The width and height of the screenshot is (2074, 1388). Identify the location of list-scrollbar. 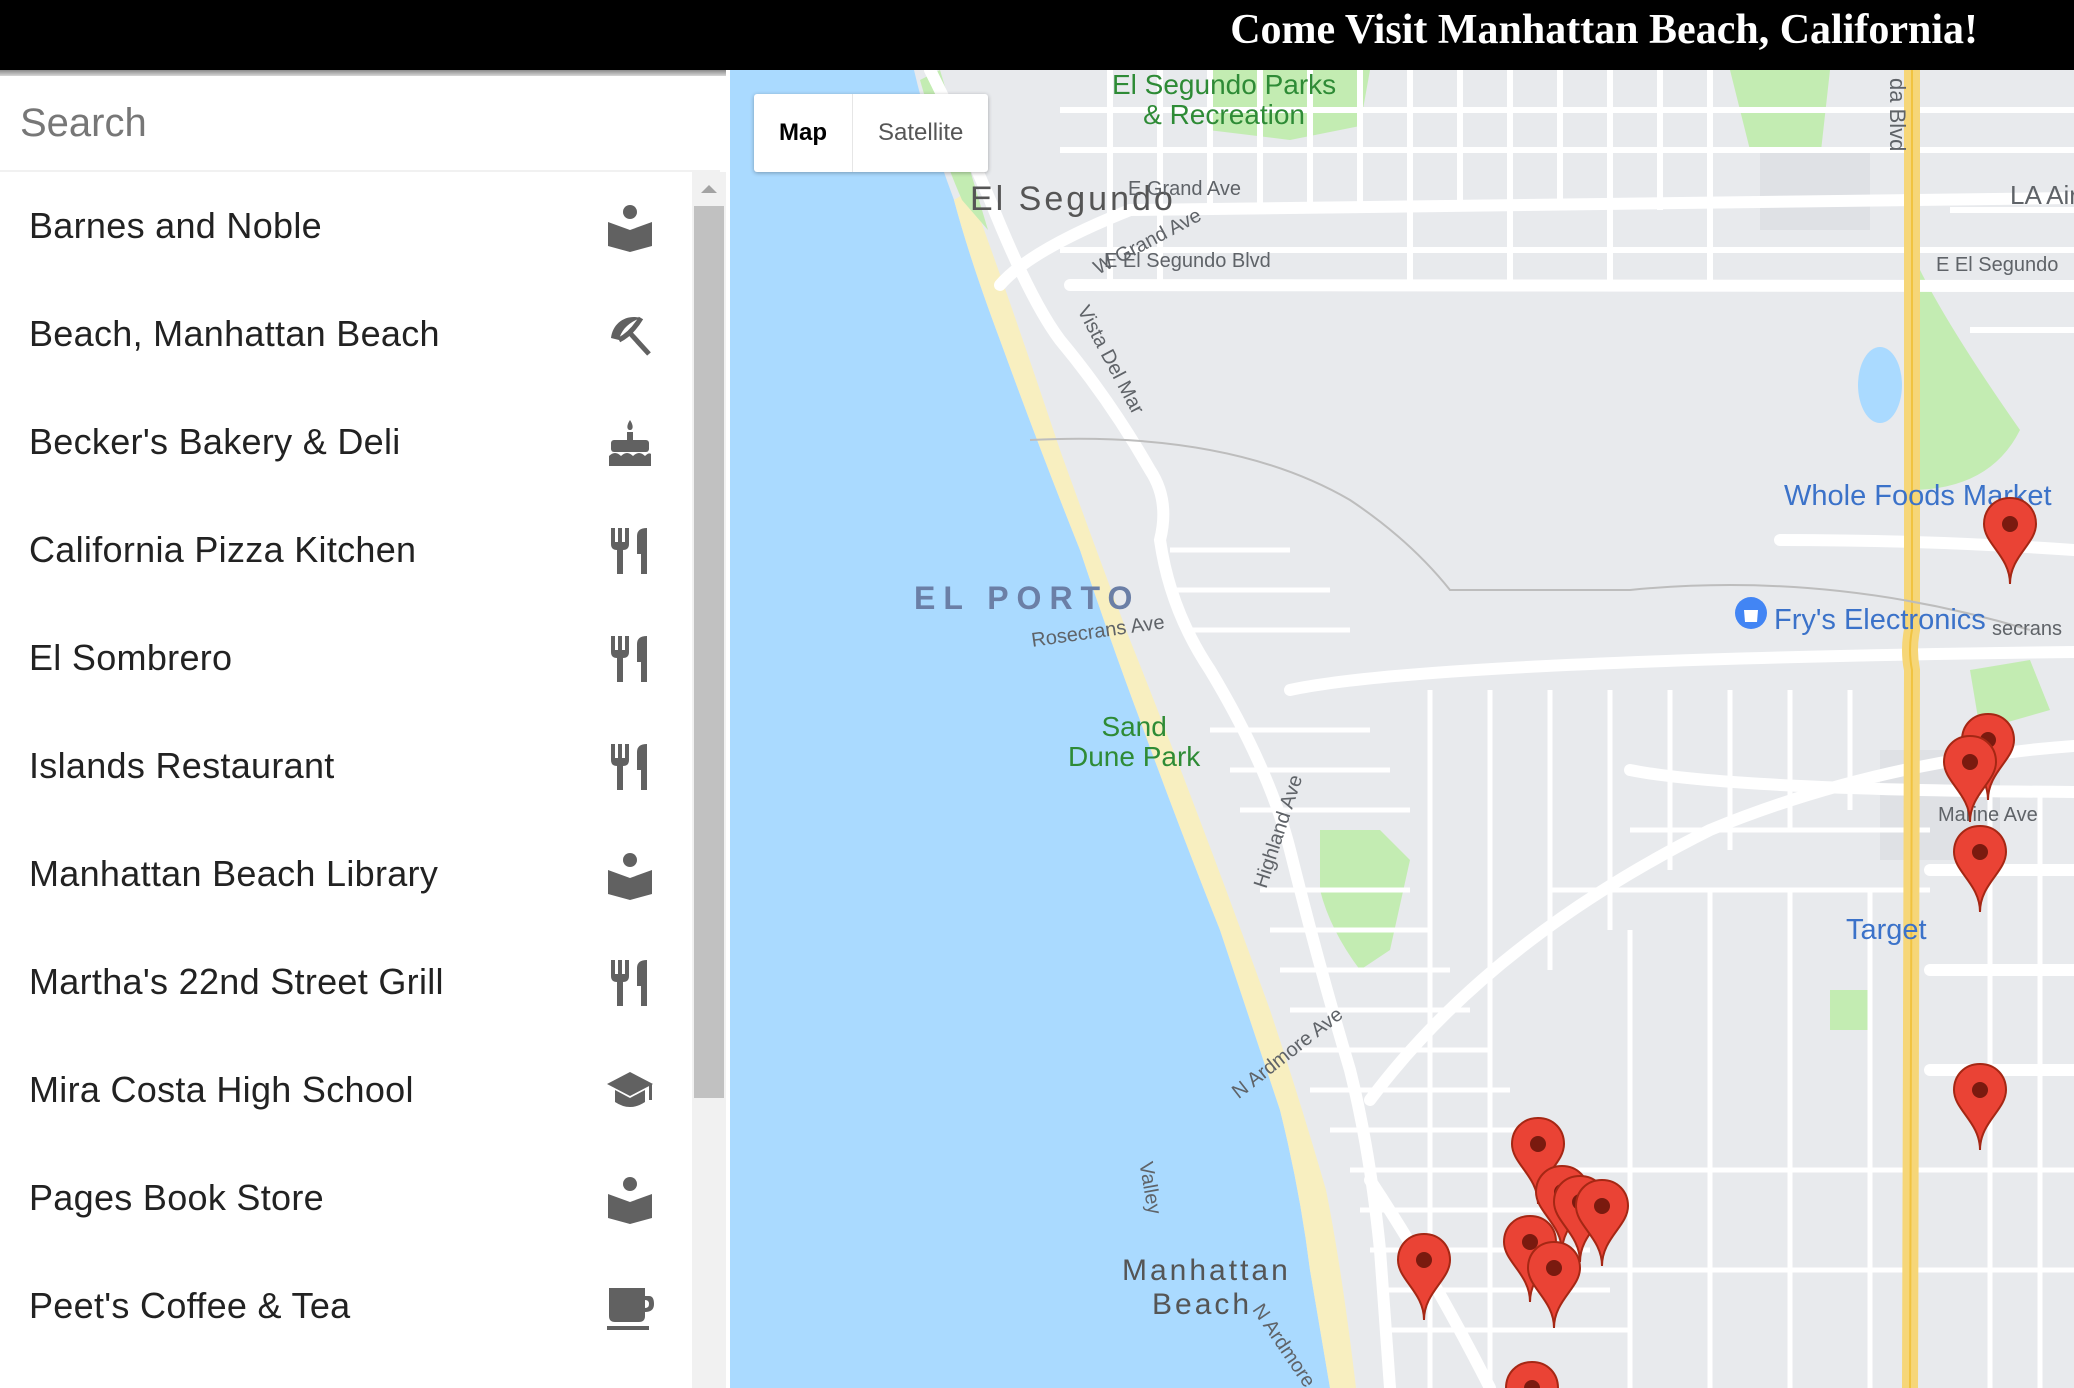
(709, 780).